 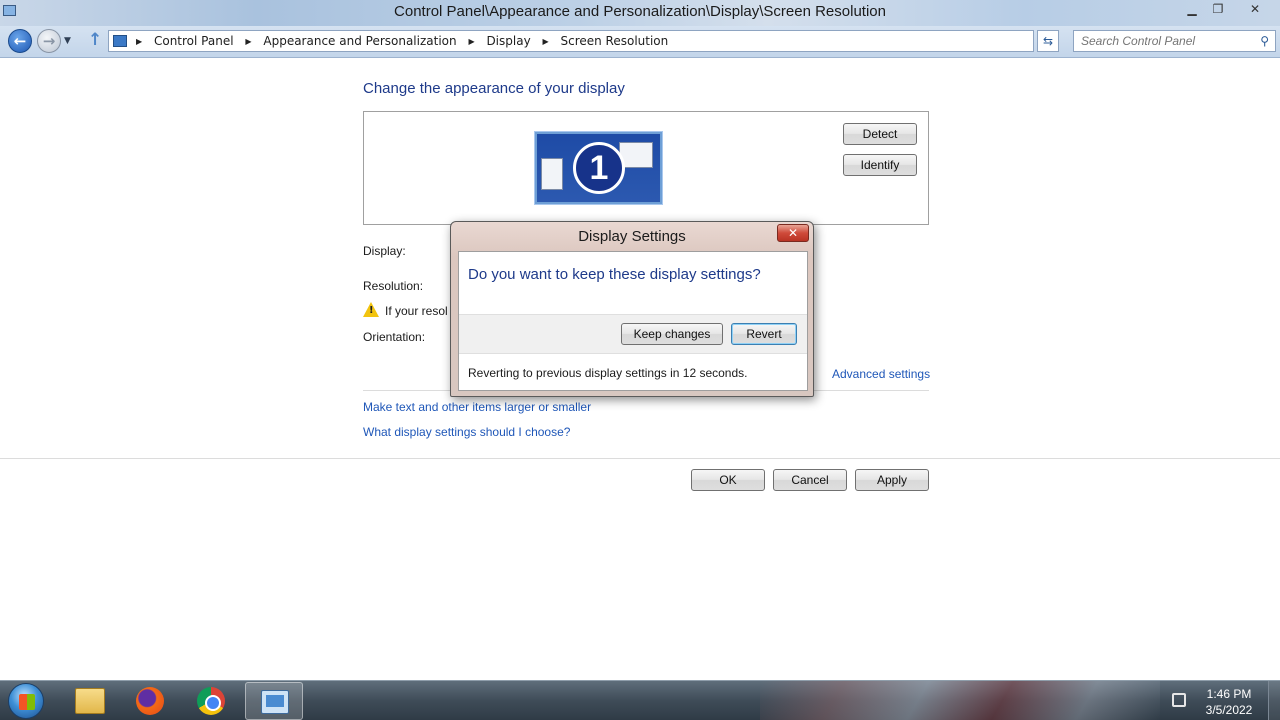 What do you see at coordinates (1229, 702) in the screenshot?
I see `system-clock: 1:46 PM 3/5/2022` at bounding box center [1229, 702].